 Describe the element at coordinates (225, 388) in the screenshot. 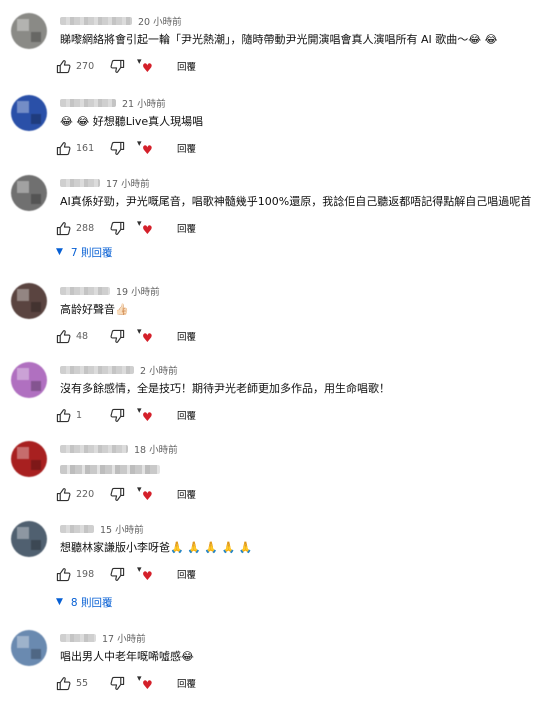

I see `comment-text: 沒有多餘感情，全是技巧！期待尹光老師更加多作品，用生命唱歌！` at that location.